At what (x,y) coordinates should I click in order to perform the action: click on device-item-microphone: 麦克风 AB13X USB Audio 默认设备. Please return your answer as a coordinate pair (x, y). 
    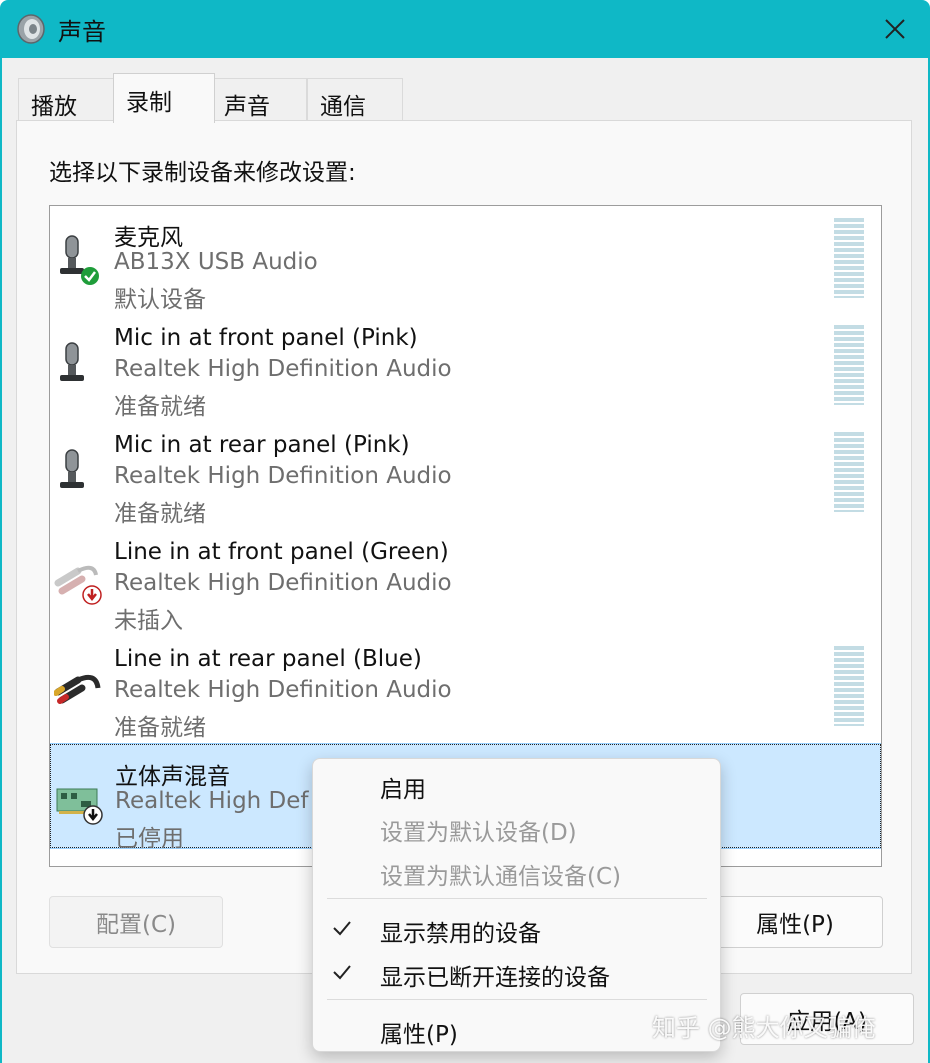
    Looking at the image, I should click on (465, 259).